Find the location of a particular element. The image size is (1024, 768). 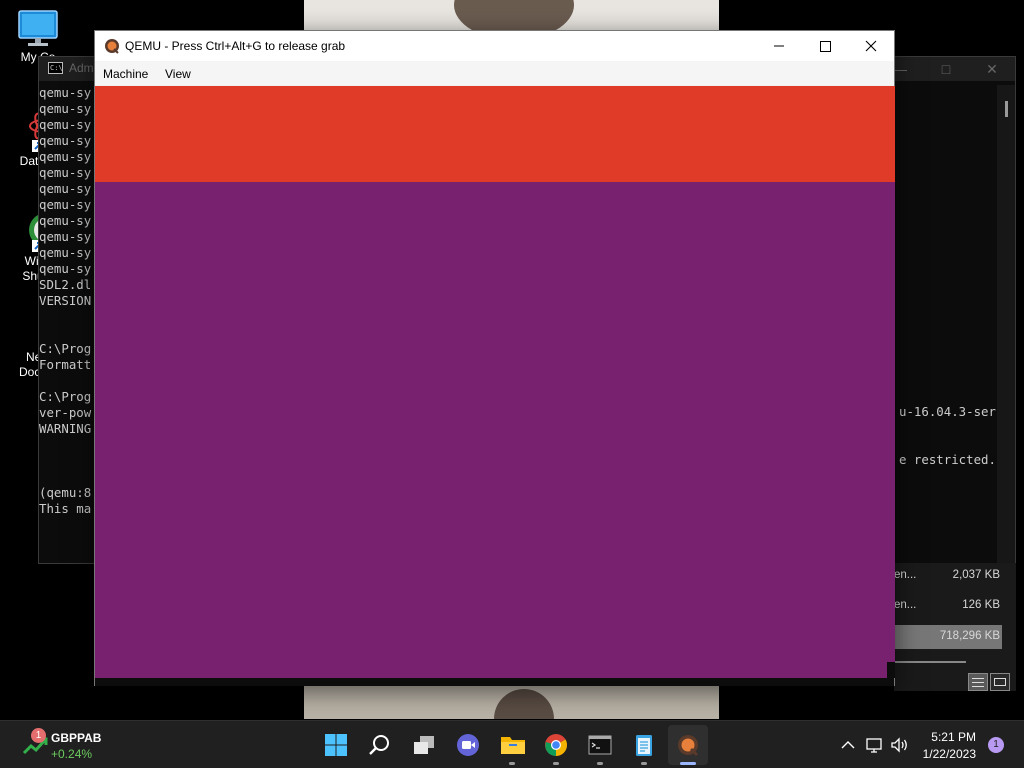

scrollbar-thumb is located at coordinates (1006, 109).